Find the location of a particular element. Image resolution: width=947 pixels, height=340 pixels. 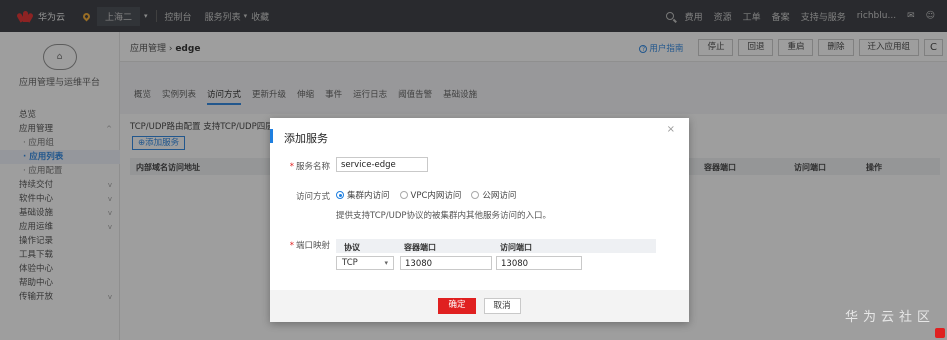

dialog-footer: 确定 取消 is located at coordinates (479, 306).